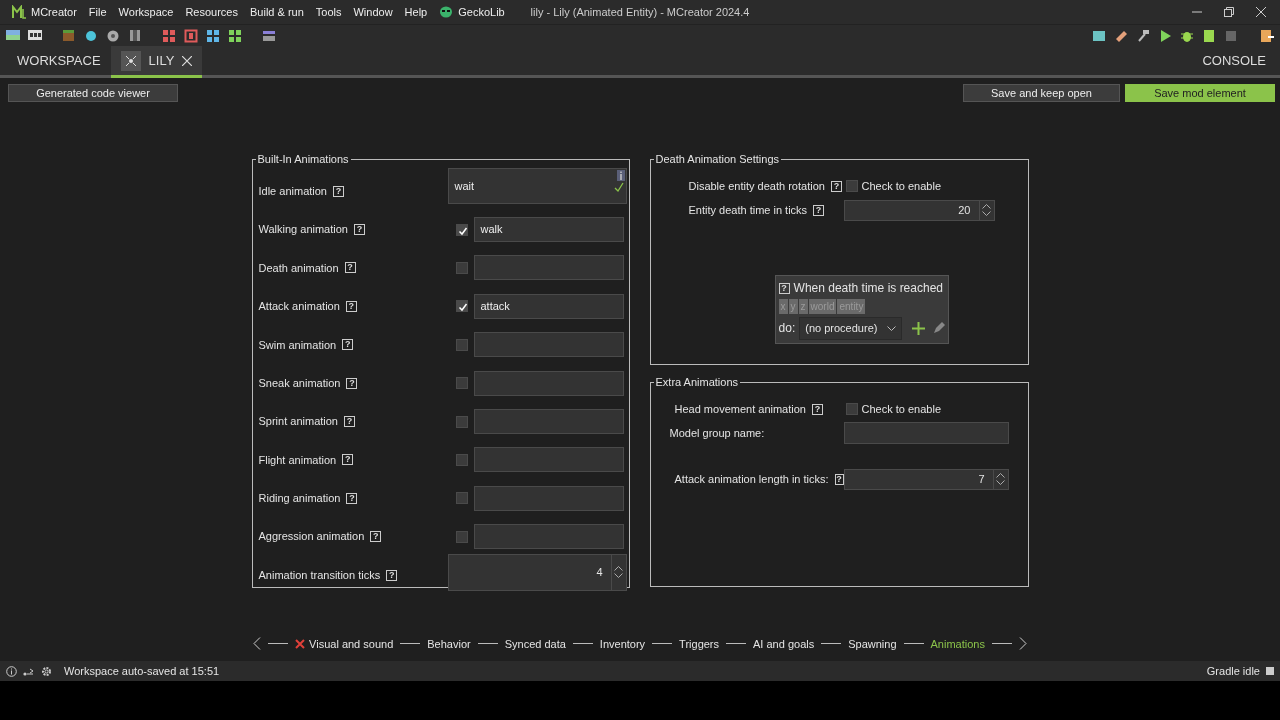  I want to click on field-label: Flight animation, so click(297, 460).